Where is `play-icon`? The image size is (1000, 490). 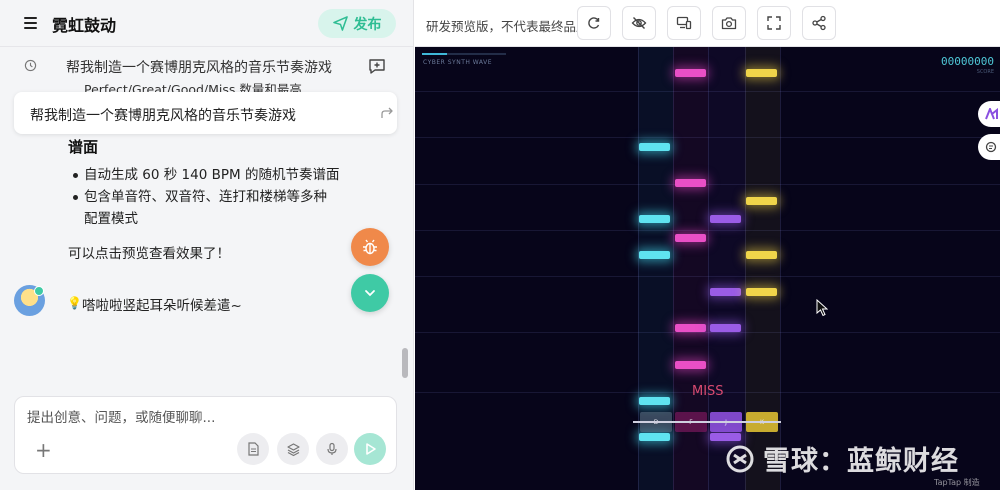
play-icon is located at coordinates (371, 449).